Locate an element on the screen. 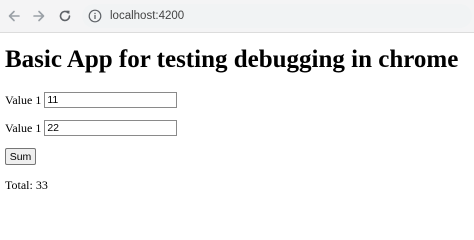 This screenshot has width=474, height=240. forward-button is located at coordinates (39, 16).